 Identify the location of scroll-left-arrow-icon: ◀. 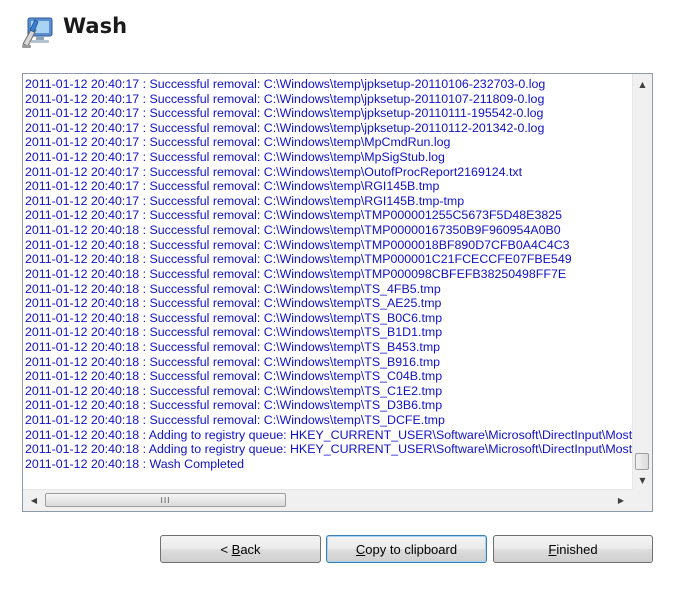
(34, 500).